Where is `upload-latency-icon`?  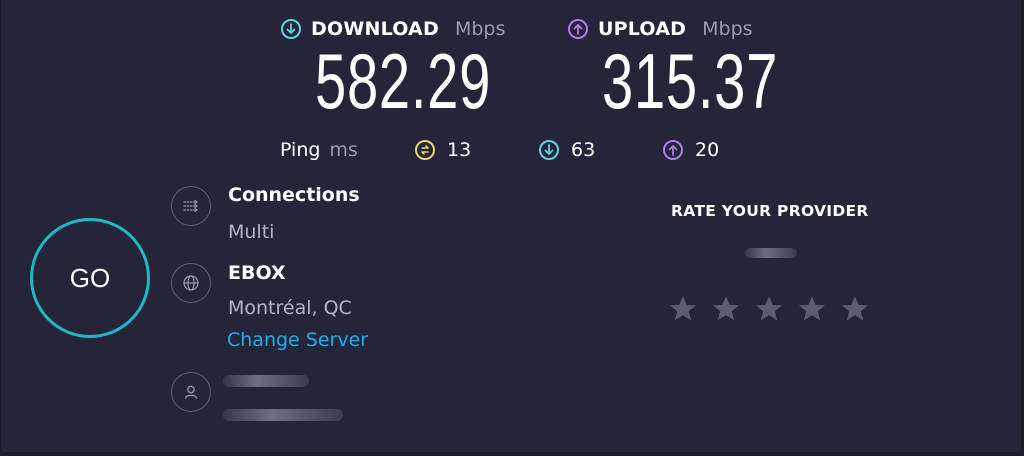
upload-latency-icon is located at coordinates (673, 150).